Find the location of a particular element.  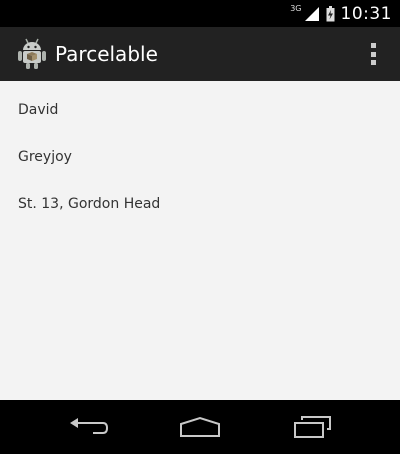

recents-button is located at coordinates (312, 427).